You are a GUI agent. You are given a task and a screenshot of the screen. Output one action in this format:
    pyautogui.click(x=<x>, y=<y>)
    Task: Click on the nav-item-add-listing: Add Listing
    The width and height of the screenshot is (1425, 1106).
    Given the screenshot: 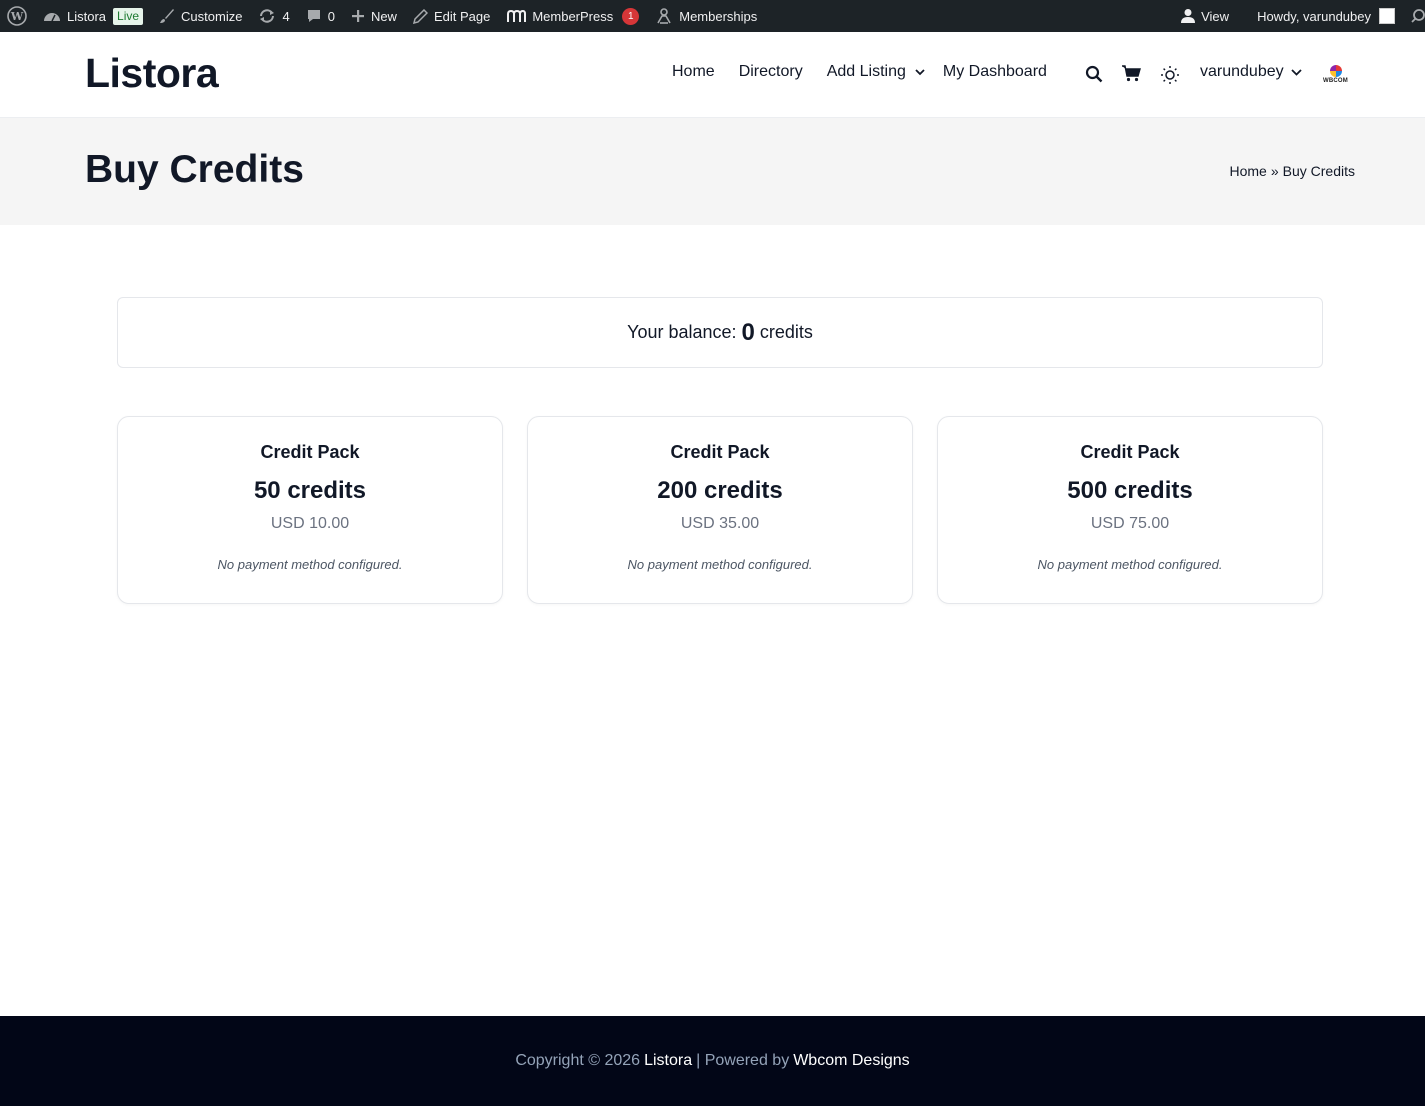 What is the action you would take?
    pyautogui.click(x=876, y=72)
    